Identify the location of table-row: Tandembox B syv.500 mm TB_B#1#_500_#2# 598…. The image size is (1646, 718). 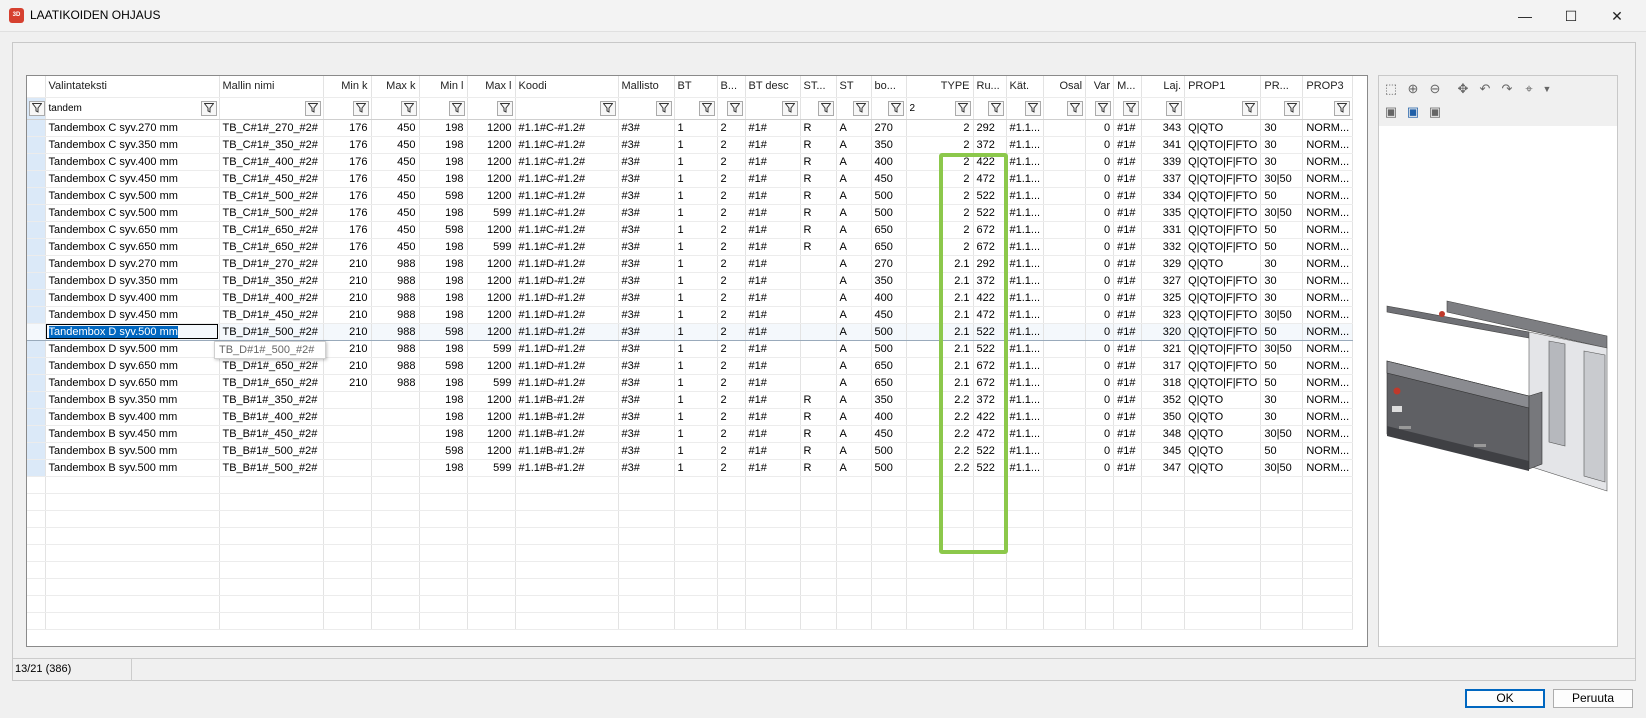
(690, 451).